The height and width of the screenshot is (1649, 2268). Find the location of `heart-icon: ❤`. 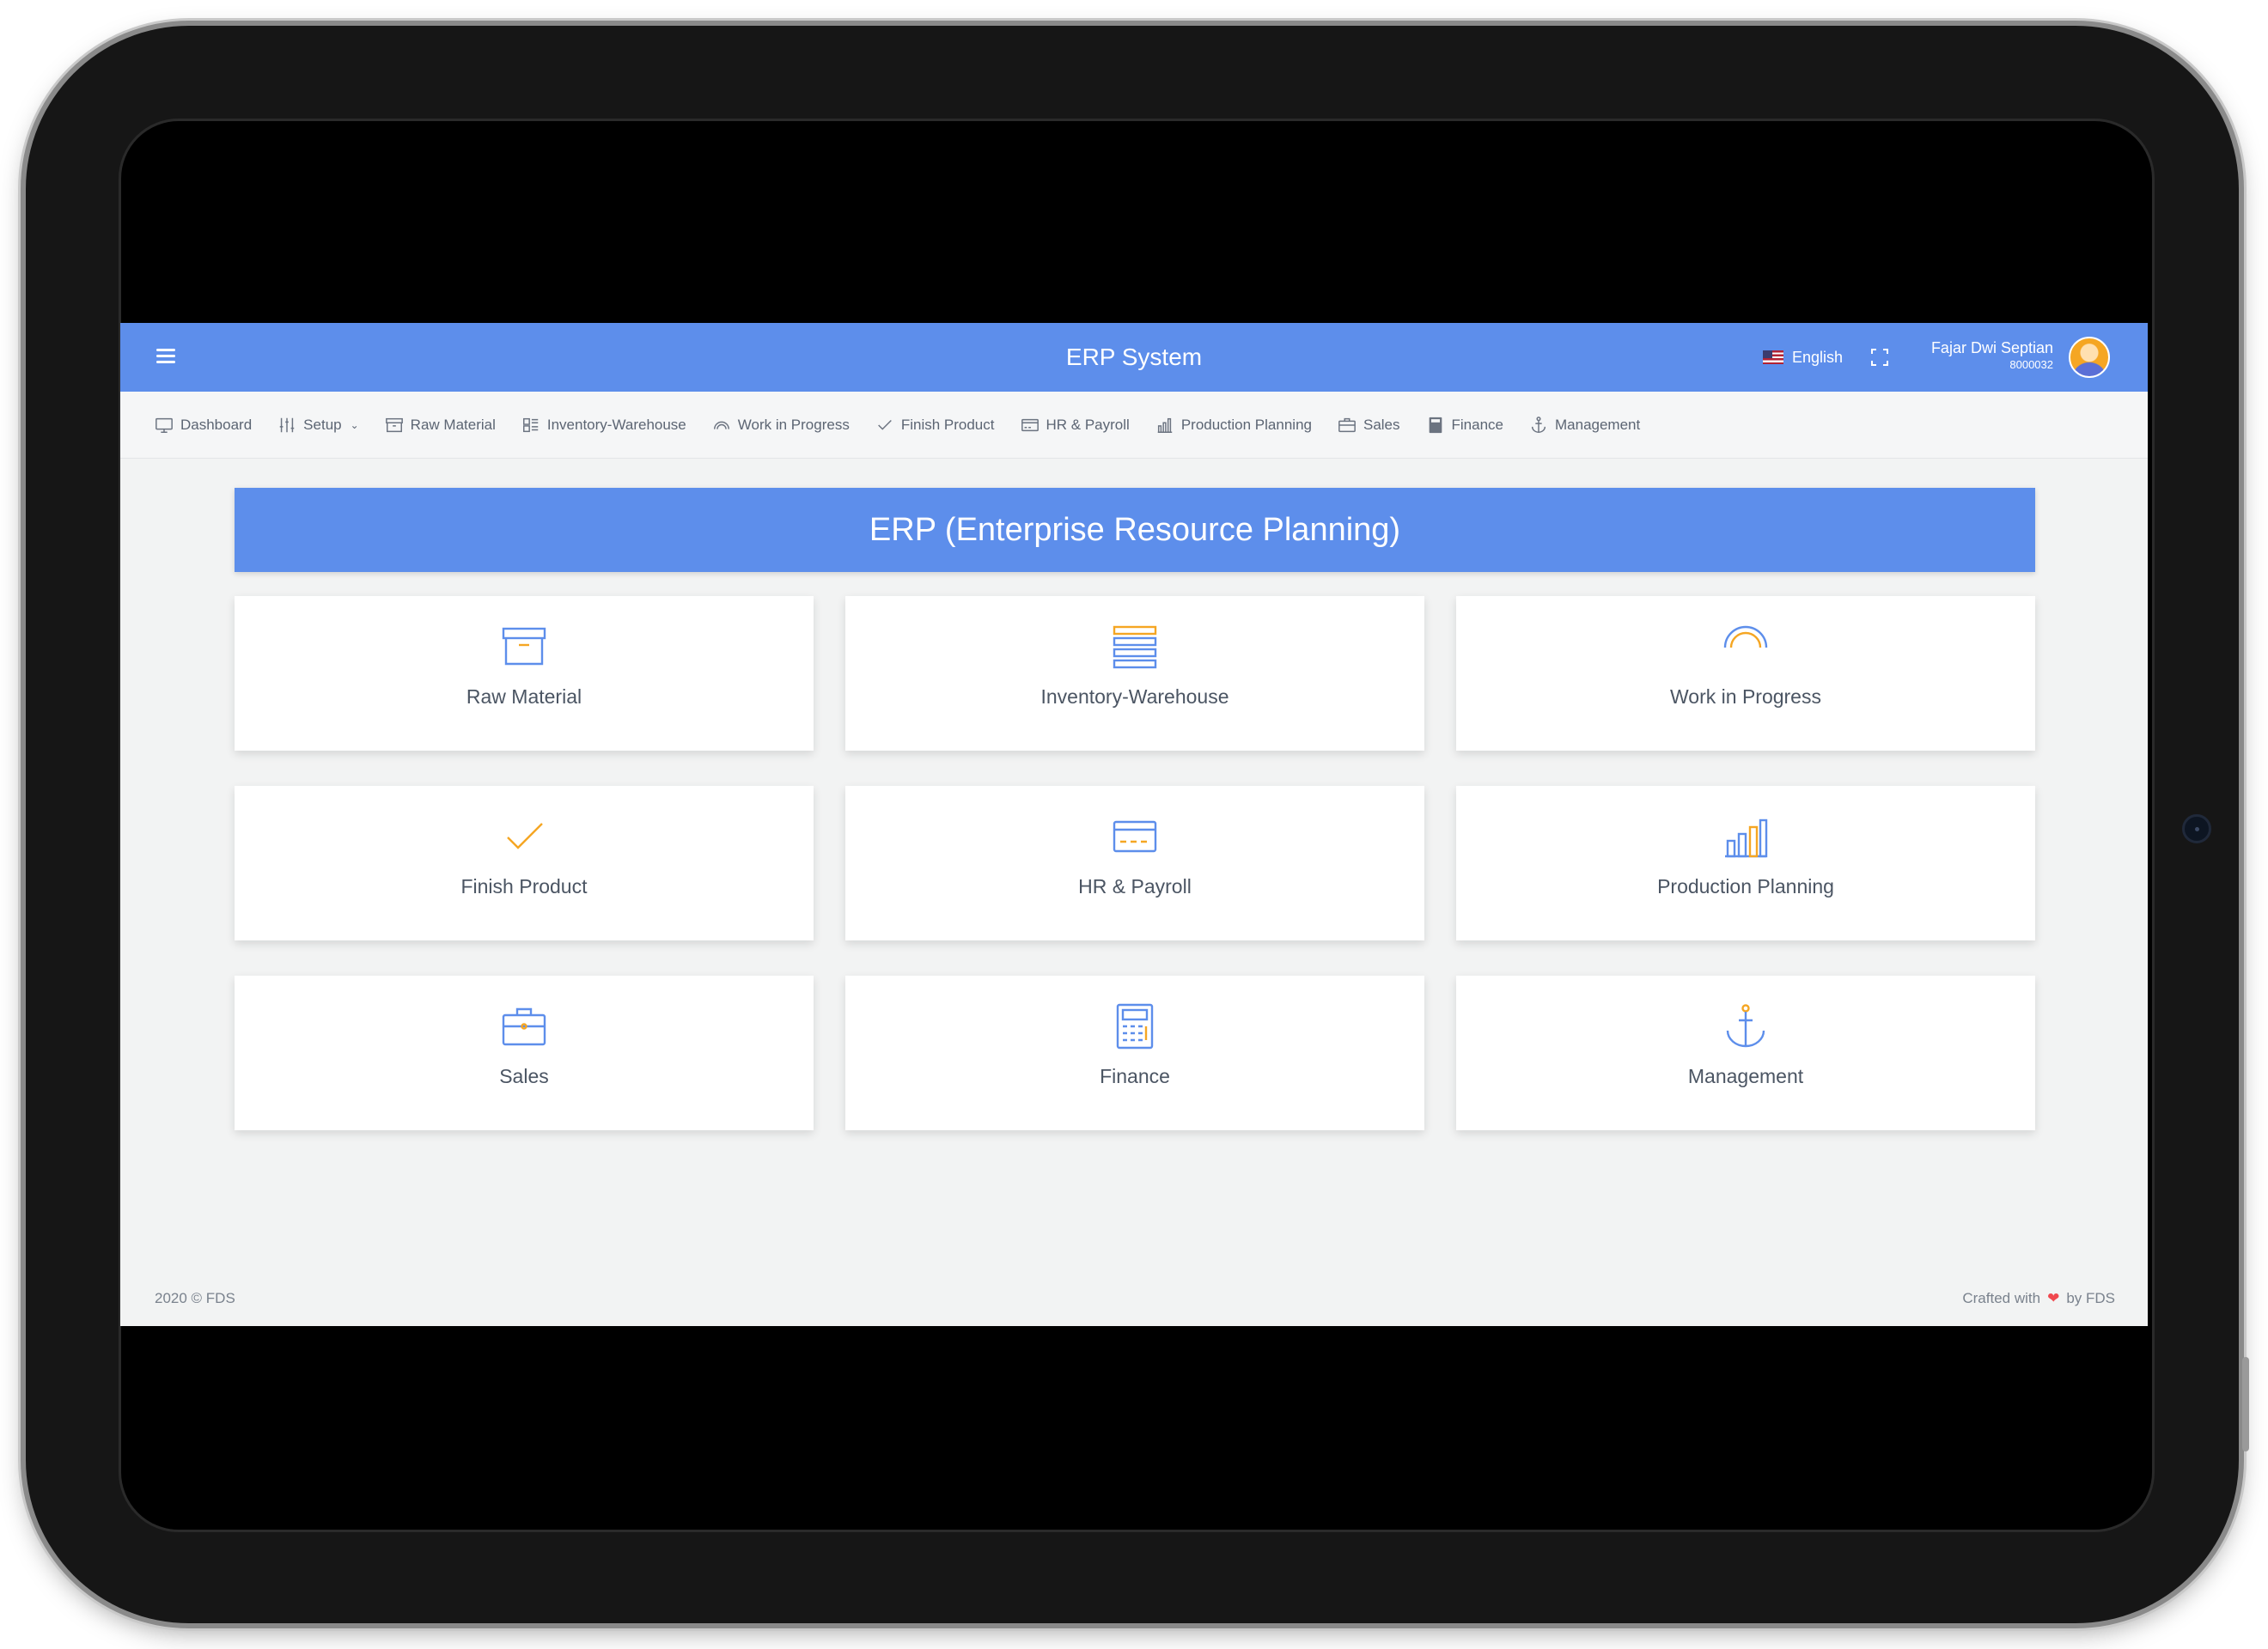

heart-icon: ❤ is located at coordinates (2053, 1298).